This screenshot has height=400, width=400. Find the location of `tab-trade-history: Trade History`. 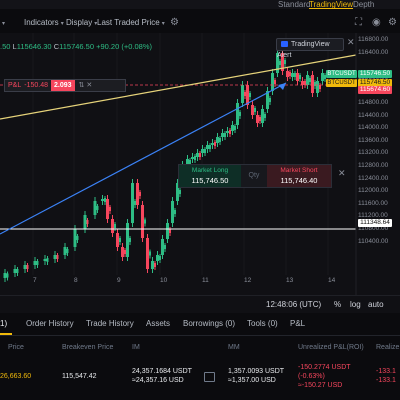

tab-trade-history: Trade History is located at coordinates (110, 324).